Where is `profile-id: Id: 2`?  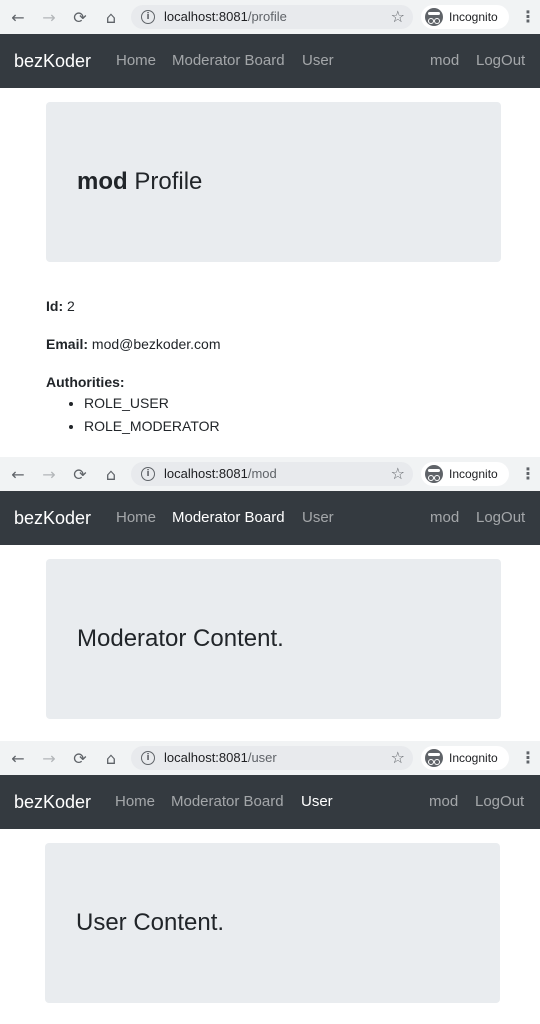
profile-id: Id: 2 is located at coordinates (60, 306).